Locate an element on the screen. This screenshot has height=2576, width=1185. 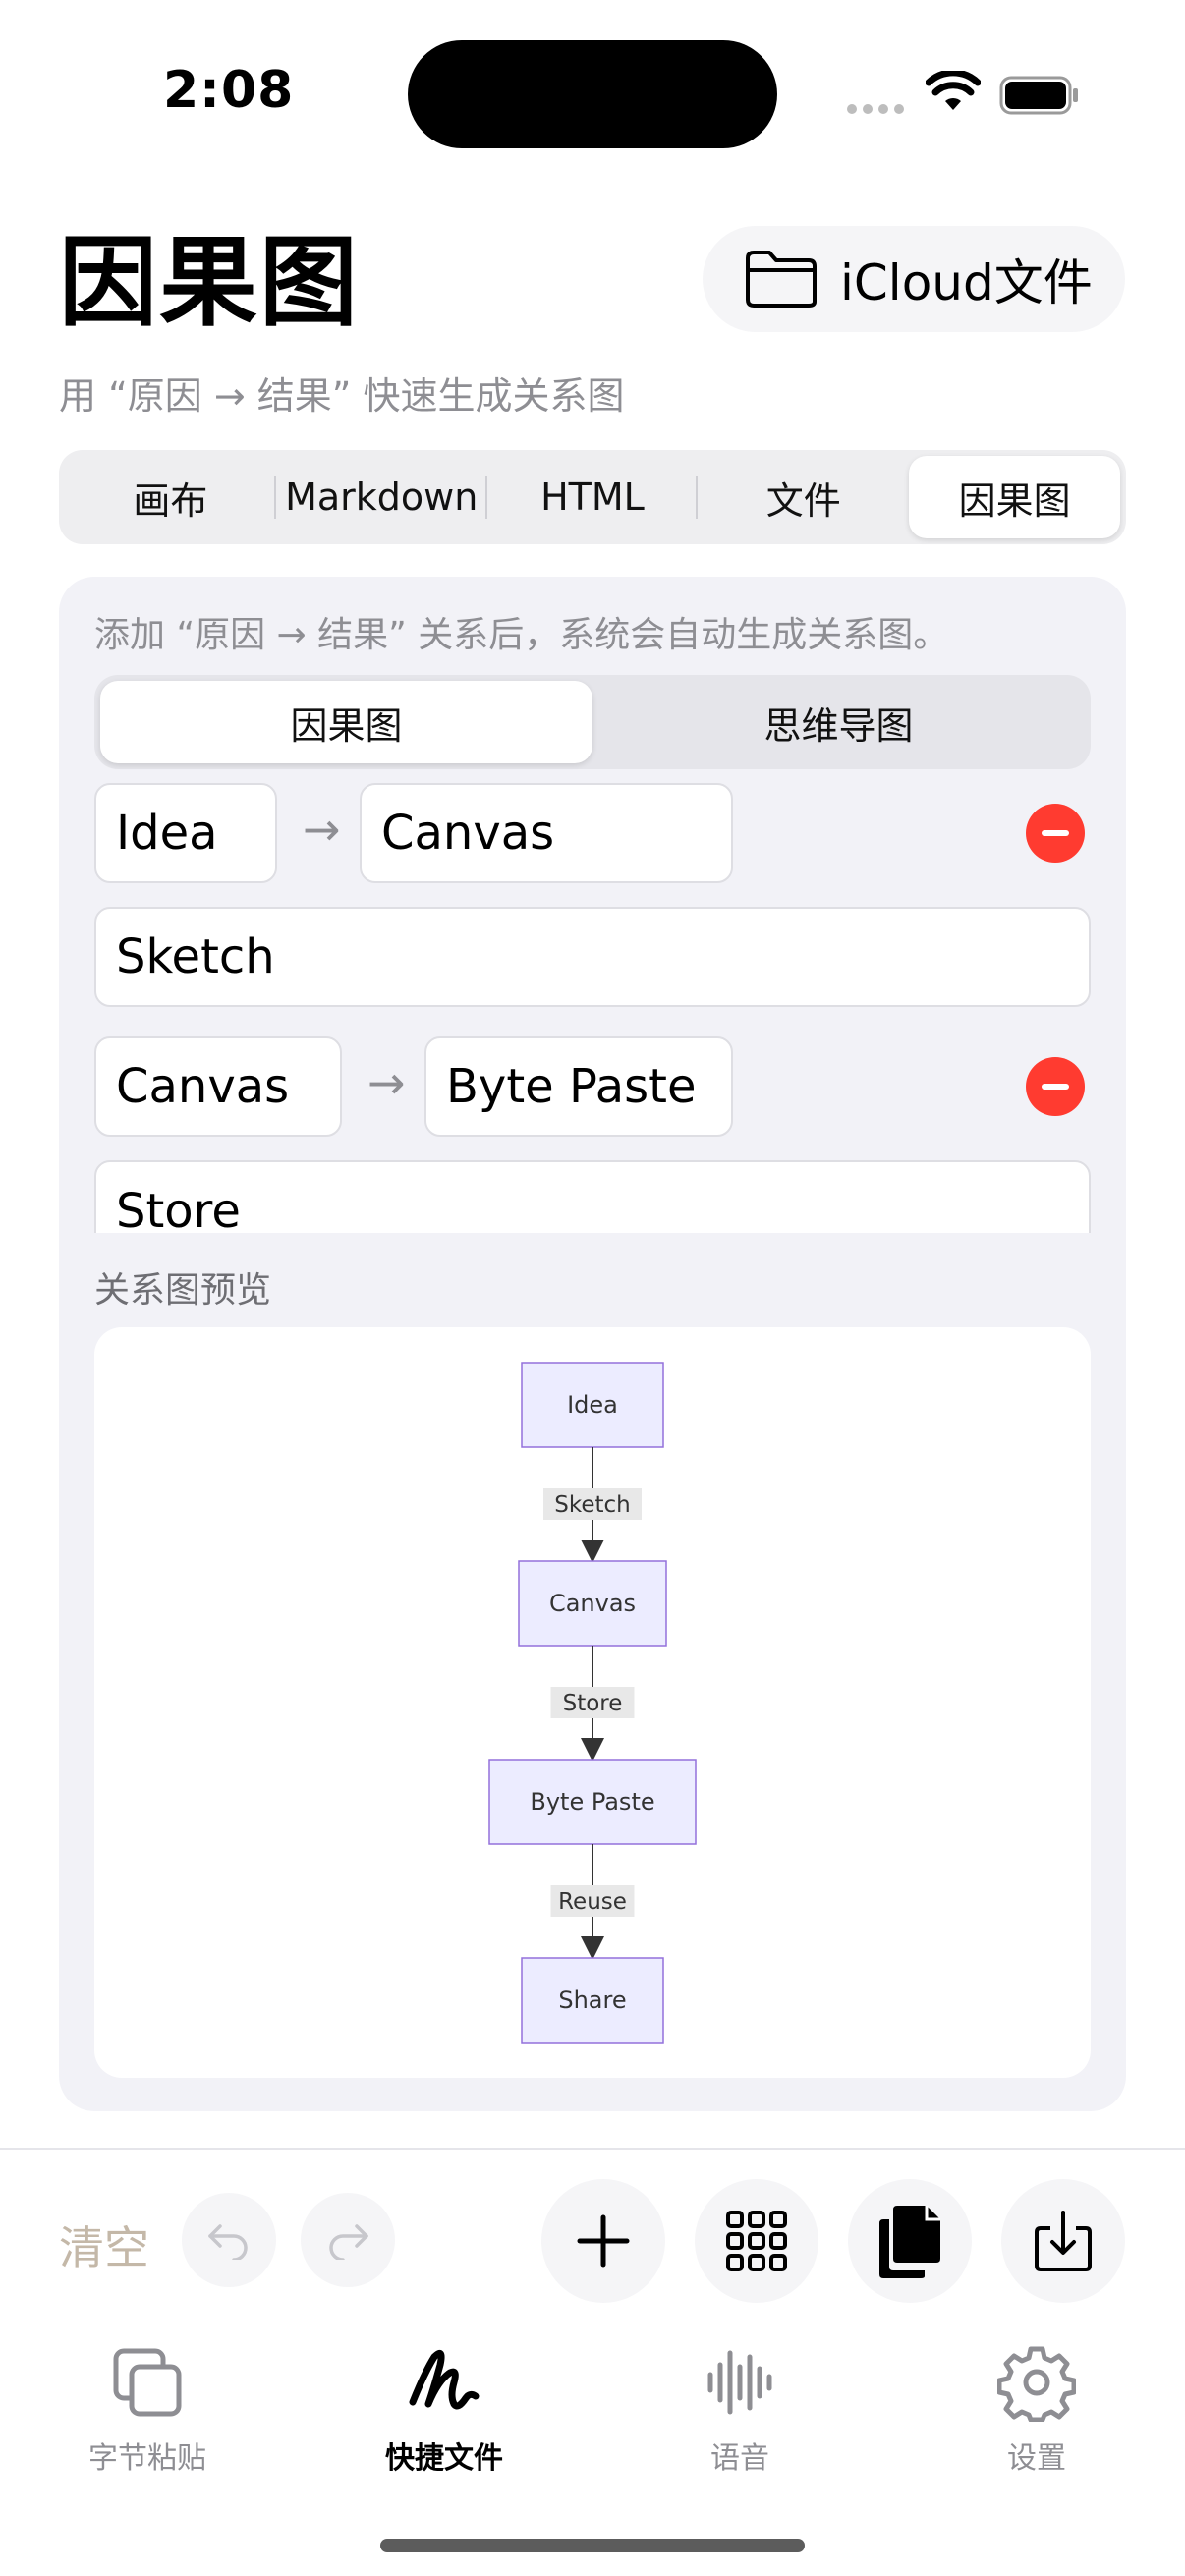
effect-field: Canvas is located at coordinates (546, 833).